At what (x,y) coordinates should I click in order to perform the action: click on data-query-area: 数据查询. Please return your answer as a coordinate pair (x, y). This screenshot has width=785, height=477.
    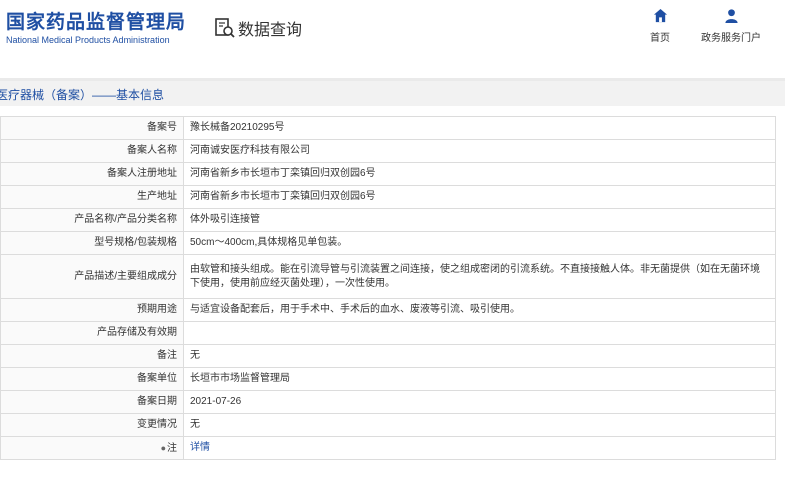
    Looking at the image, I should click on (258, 28).